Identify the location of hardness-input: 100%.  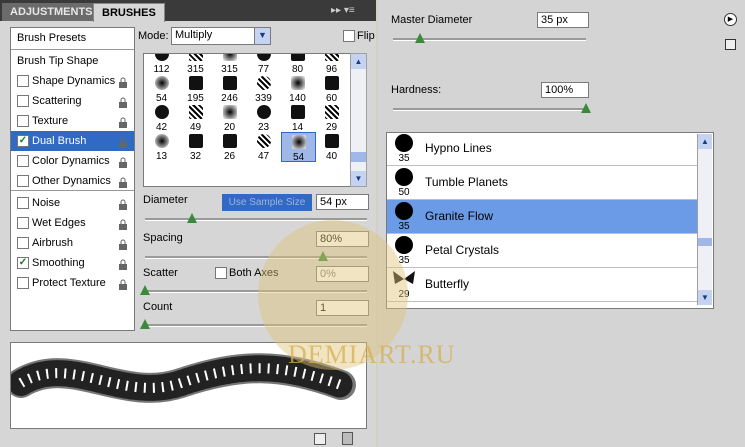
(565, 90).